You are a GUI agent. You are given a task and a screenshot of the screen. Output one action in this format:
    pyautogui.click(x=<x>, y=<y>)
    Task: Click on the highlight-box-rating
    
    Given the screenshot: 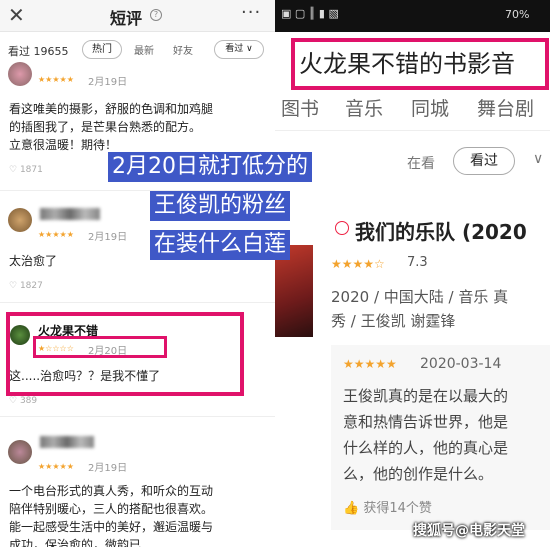 What is the action you would take?
    pyautogui.click(x=100, y=347)
    